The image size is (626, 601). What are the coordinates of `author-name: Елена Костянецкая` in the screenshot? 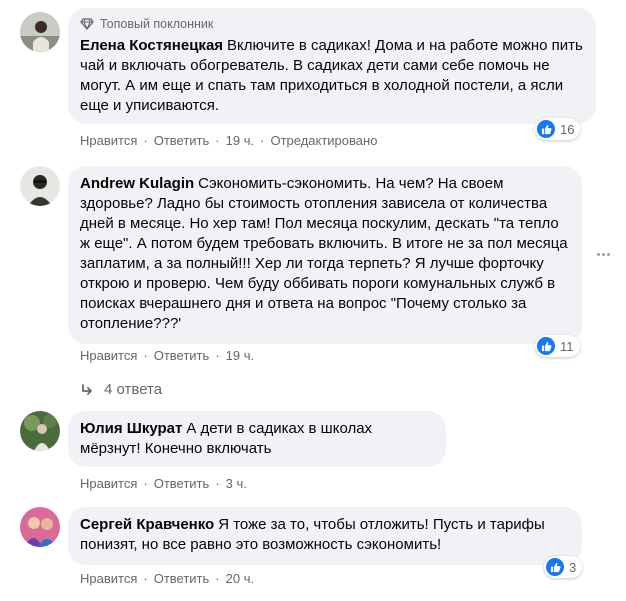 It's located at (151, 45).